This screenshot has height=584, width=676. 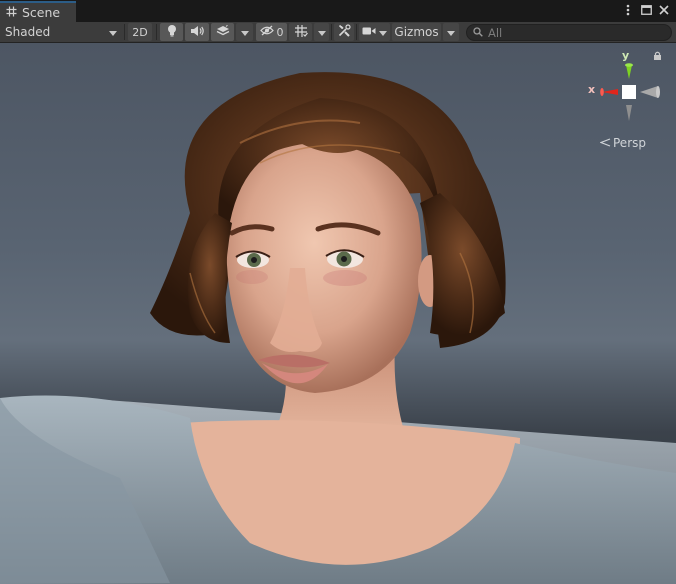 I want to click on scene-toolbar: Shaded 2D 0 Gizmos All, so click(x=338, y=32).